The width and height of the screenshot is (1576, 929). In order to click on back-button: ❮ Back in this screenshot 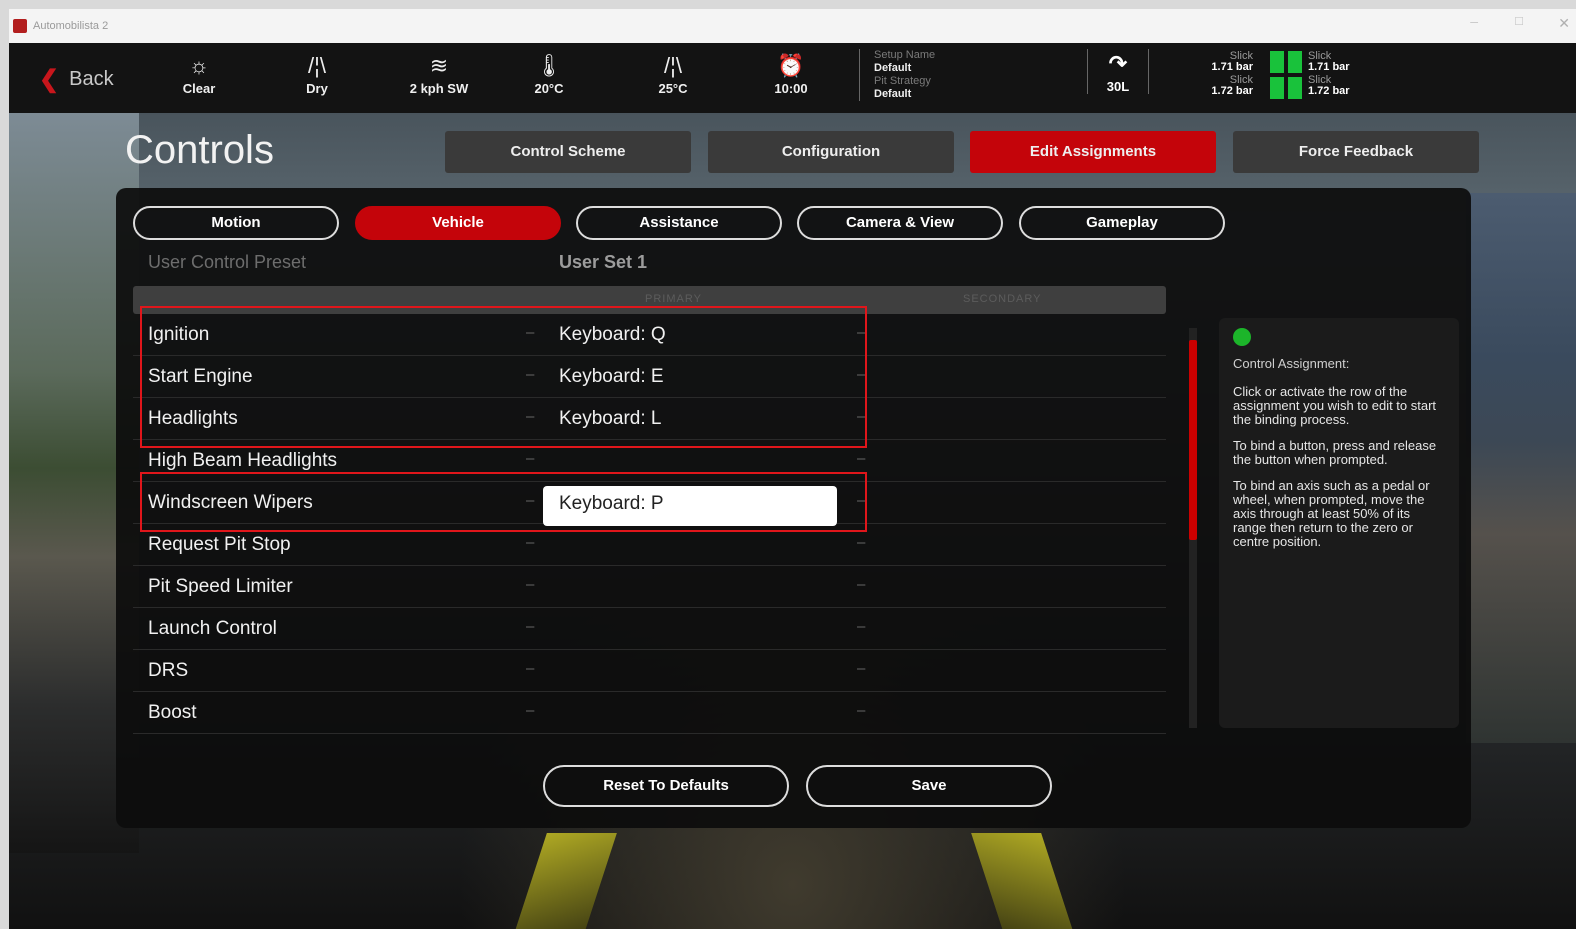, I will do `click(76, 79)`.